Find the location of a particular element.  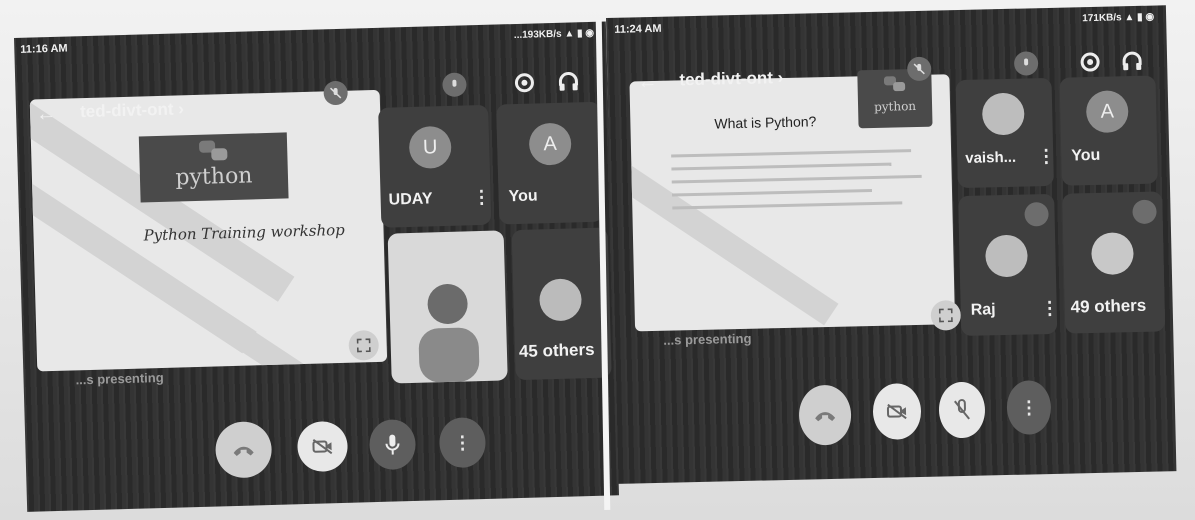

participant-tile-uday: U UDAY ⋮ is located at coordinates (435, 166).